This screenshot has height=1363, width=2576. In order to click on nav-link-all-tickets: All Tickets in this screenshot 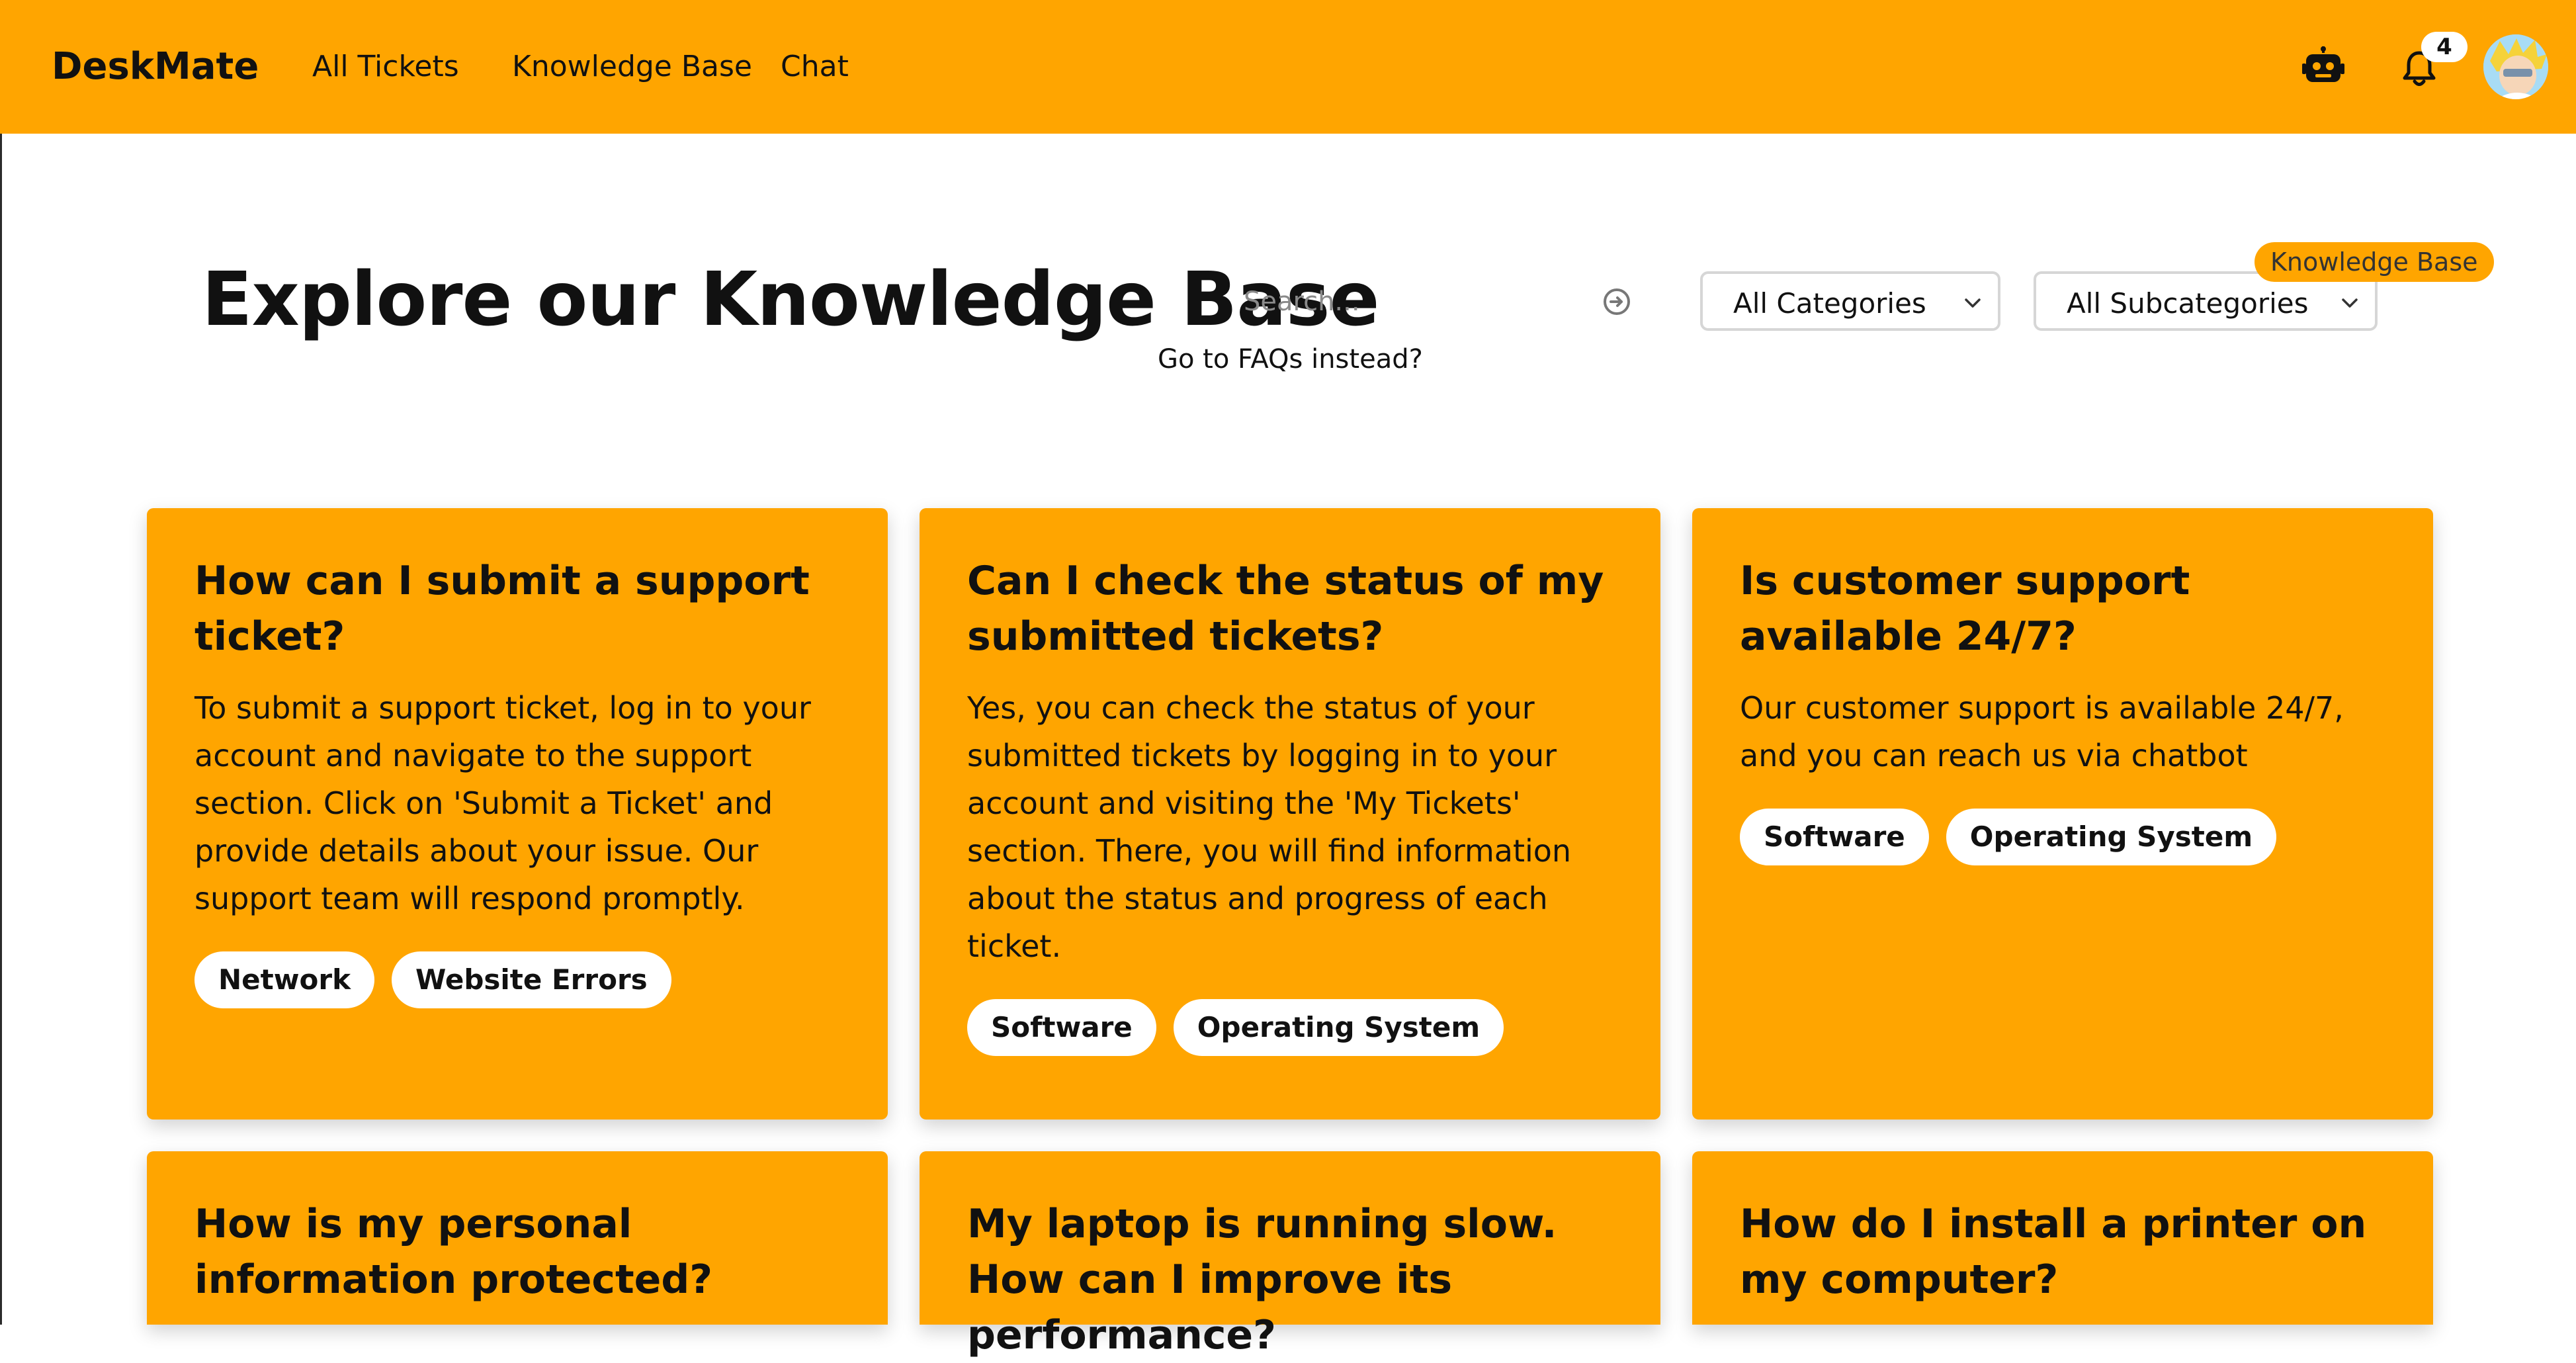, I will do `click(385, 66)`.